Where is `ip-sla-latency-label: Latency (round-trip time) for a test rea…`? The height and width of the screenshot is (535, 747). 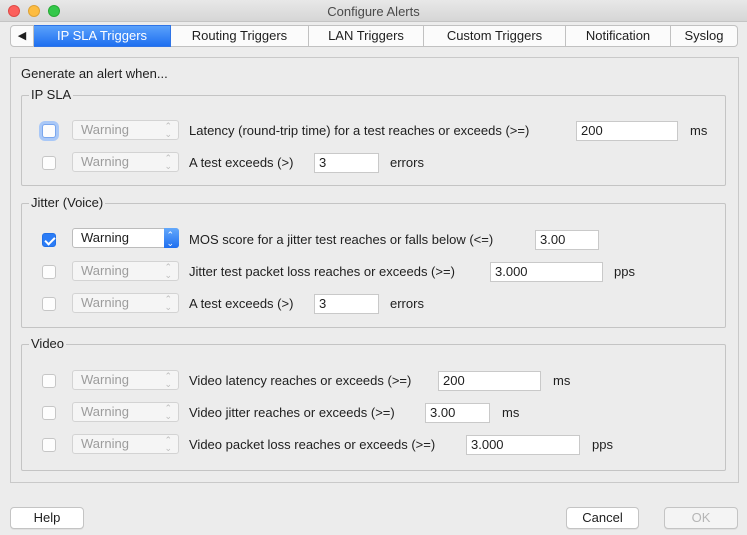
ip-sla-latency-label: Latency (round-trip time) for a test rea… is located at coordinates (359, 130).